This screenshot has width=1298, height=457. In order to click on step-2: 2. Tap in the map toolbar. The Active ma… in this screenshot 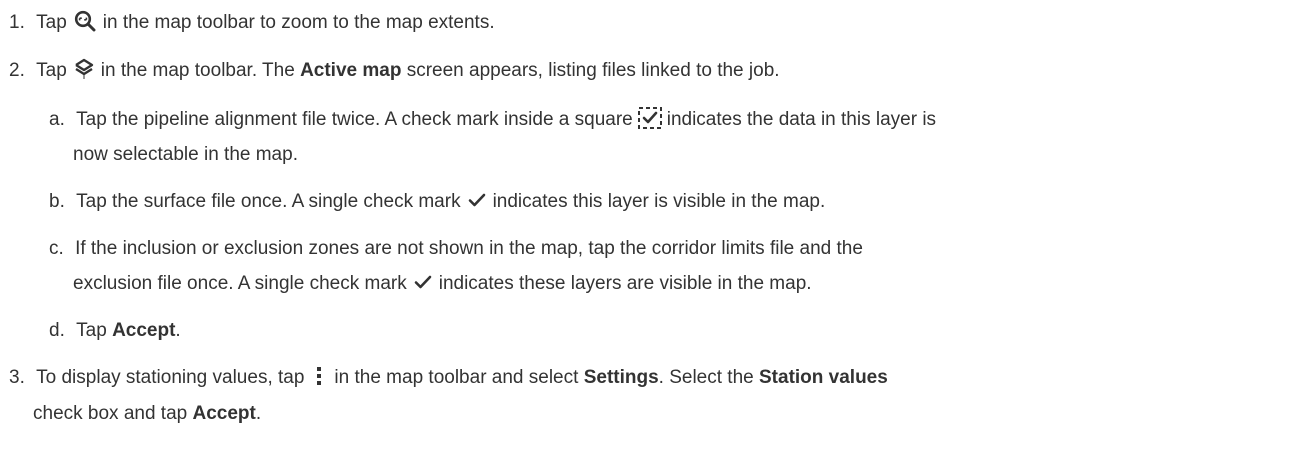, I will do `click(394, 70)`.